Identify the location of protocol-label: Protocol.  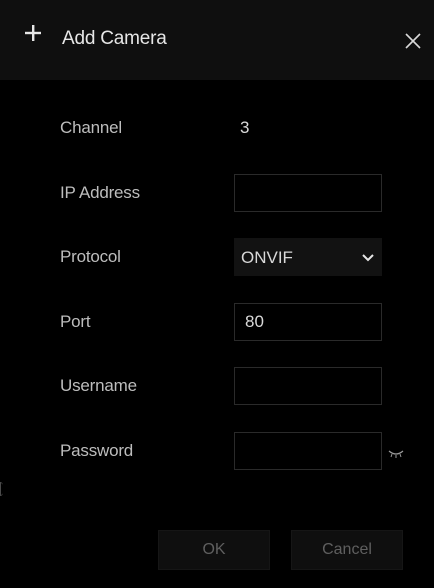
(90, 256).